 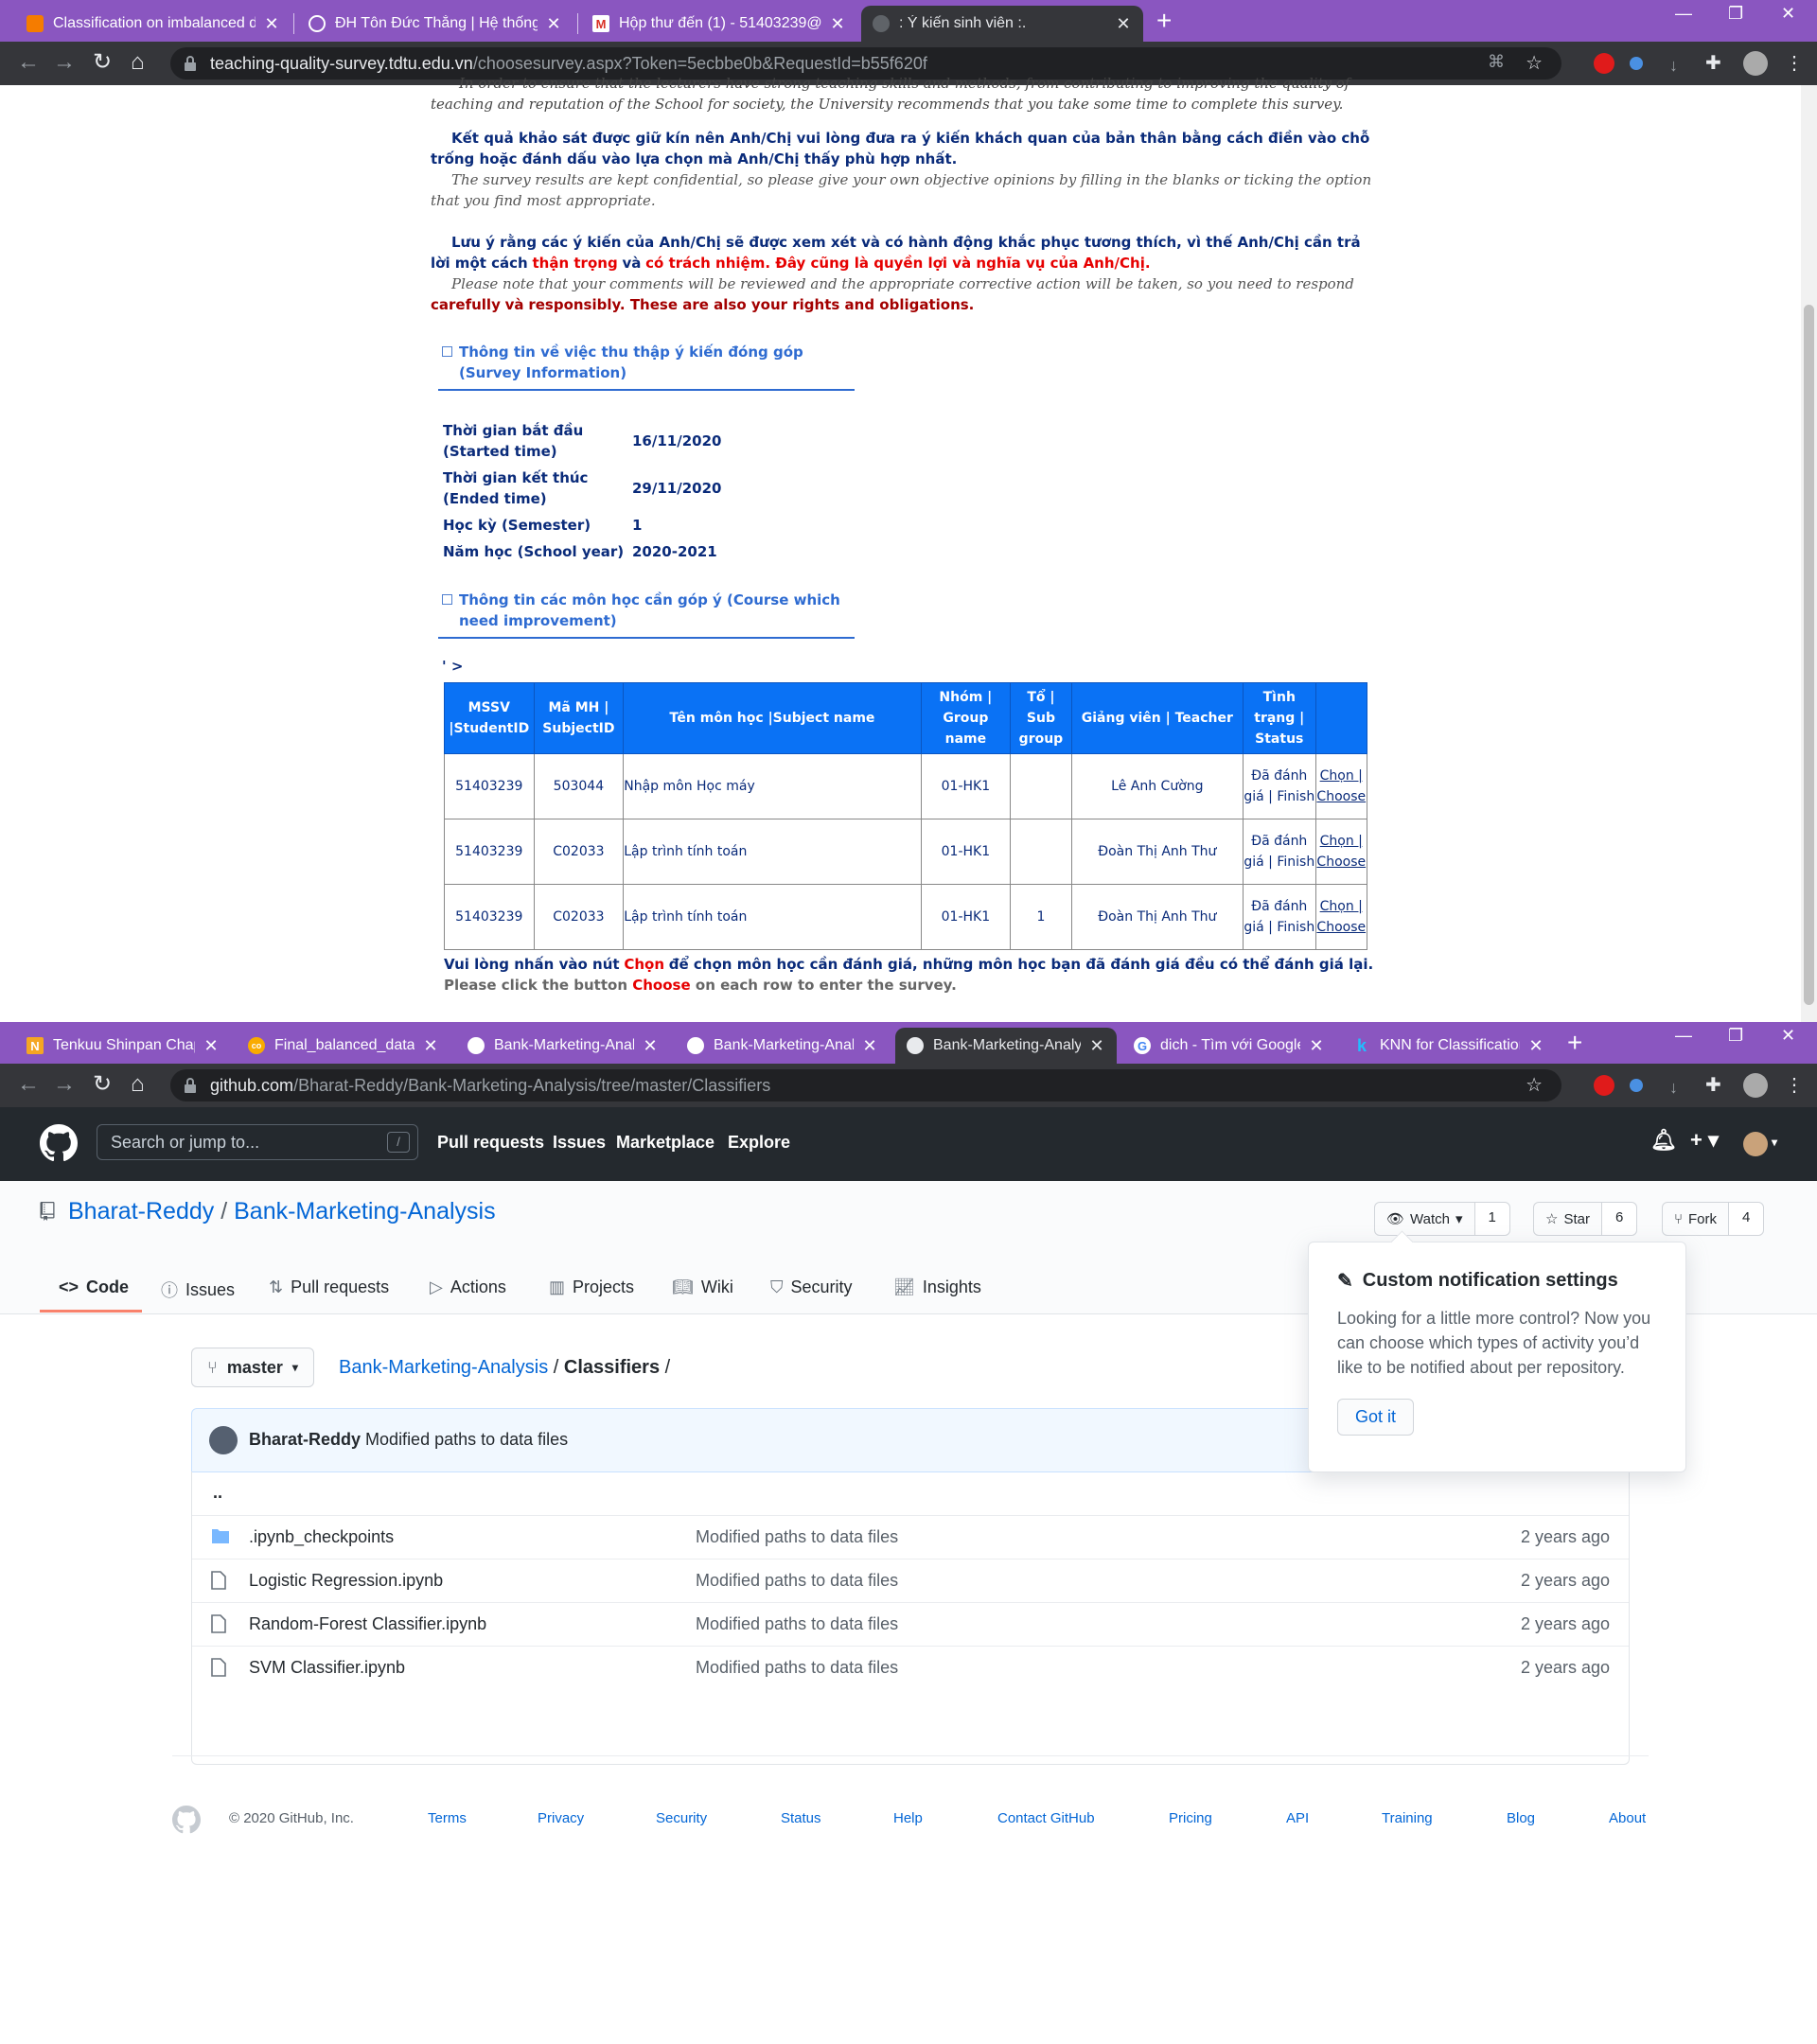 I want to click on page-scrollbar, so click(x=1809, y=553).